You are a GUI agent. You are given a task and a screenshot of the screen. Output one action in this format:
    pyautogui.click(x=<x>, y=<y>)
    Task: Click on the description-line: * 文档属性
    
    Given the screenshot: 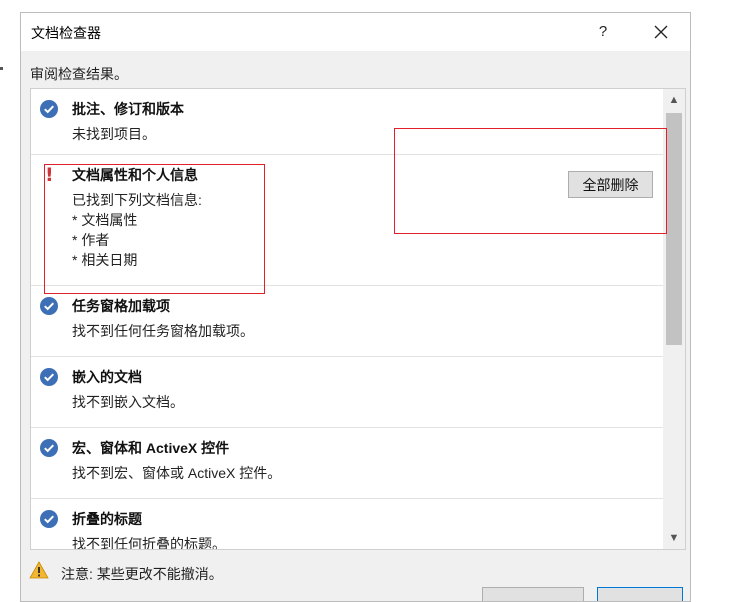 What is the action you would take?
    pyautogui.click(x=105, y=220)
    